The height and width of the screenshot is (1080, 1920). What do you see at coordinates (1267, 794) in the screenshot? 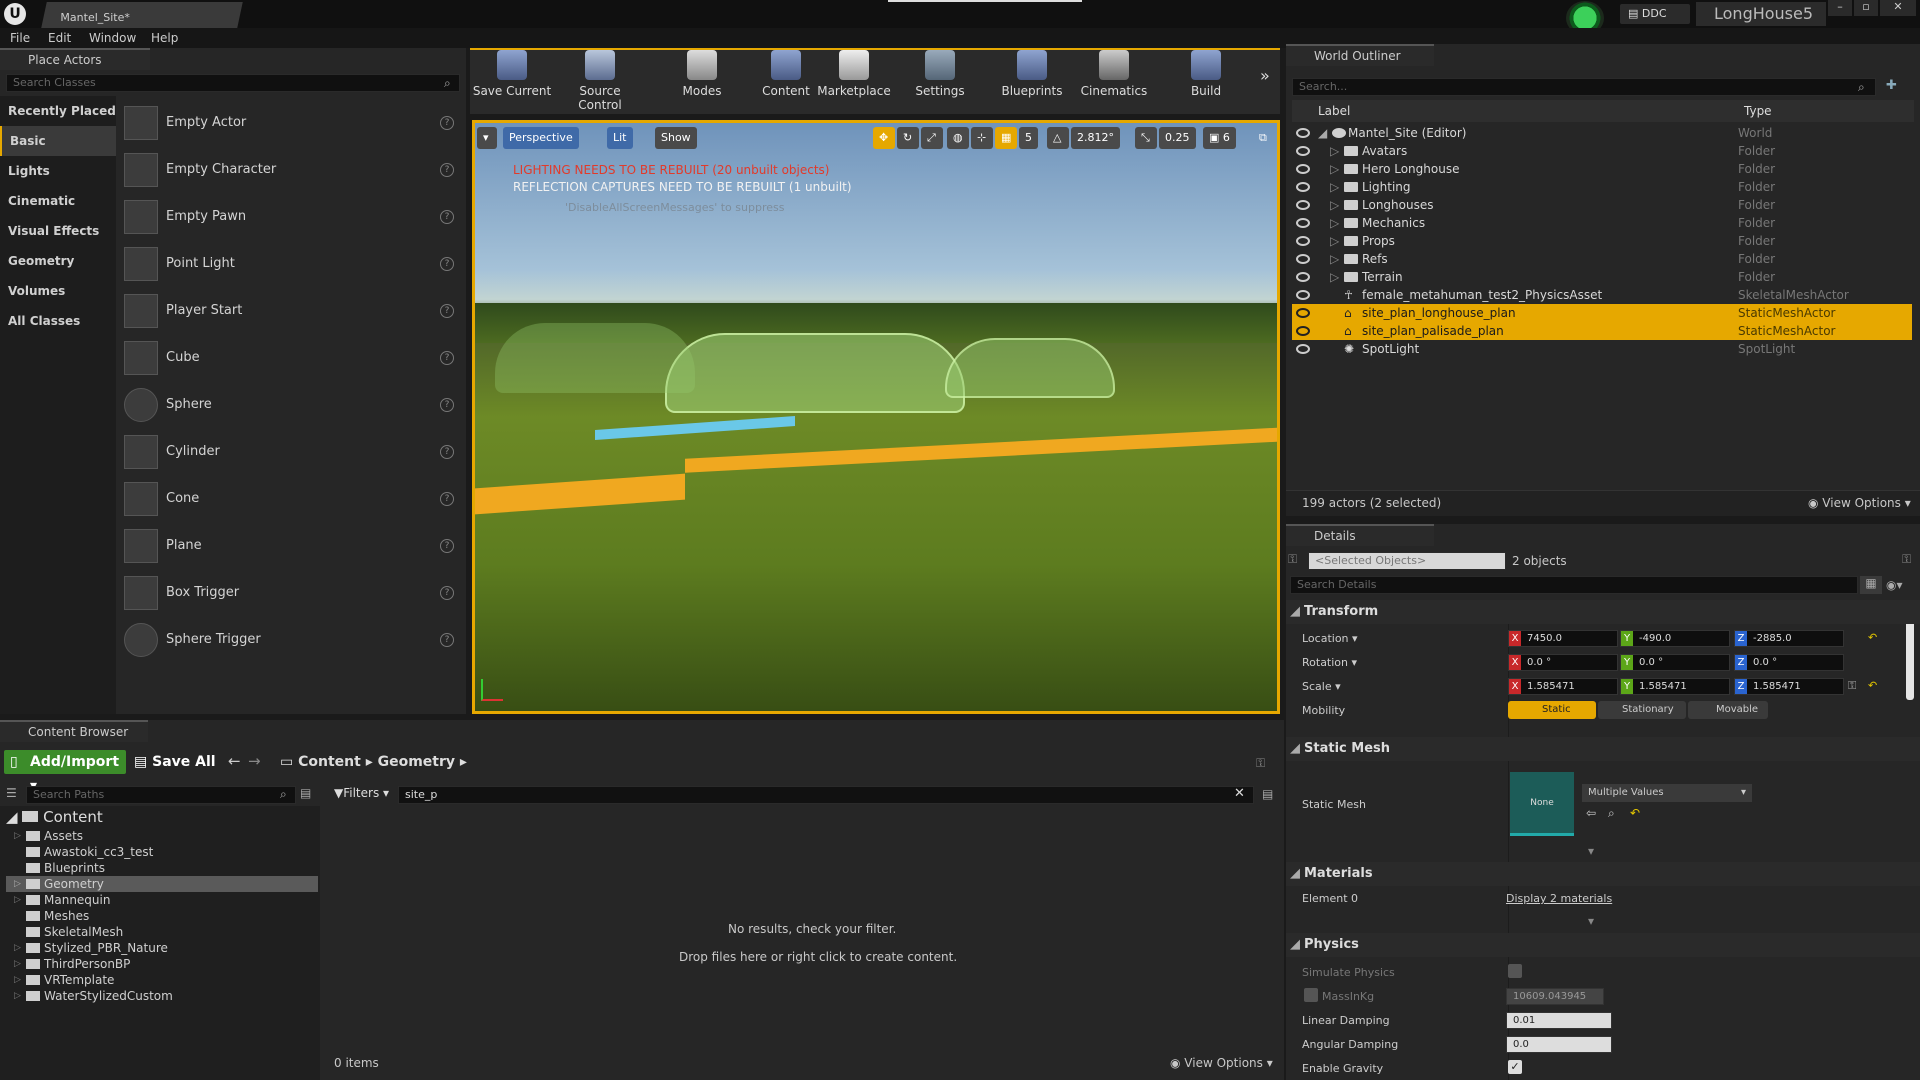
I see `save-search-icon: ▤` at bounding box center [1267, 794].